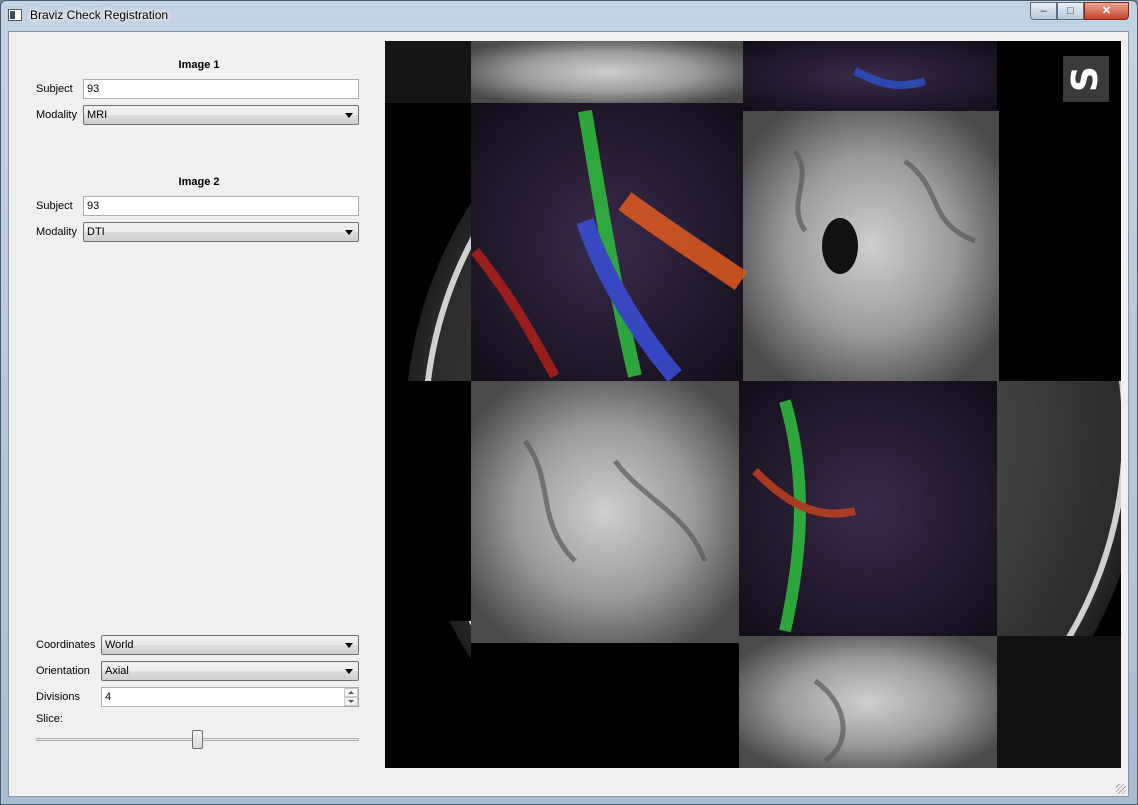 Image resolution: width=1138 pixels, height=805 pixels. What do you see at coordinates (871, 246) in the screenshot?
I see `tile-r1c2` at bounding box center [871, 246].